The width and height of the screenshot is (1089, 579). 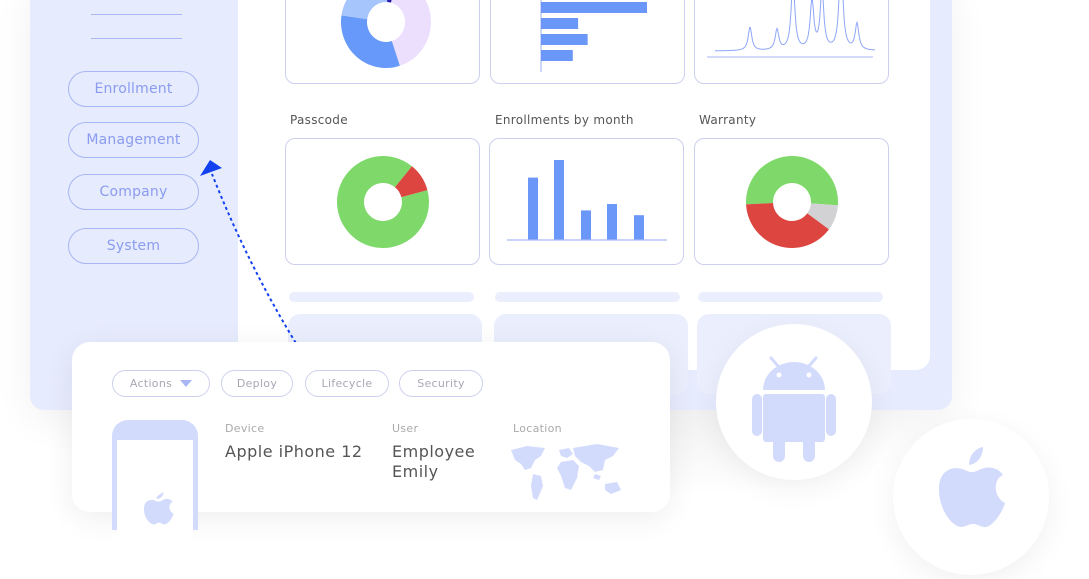 I want to click on phone-icon, so click(x=155, y=480).